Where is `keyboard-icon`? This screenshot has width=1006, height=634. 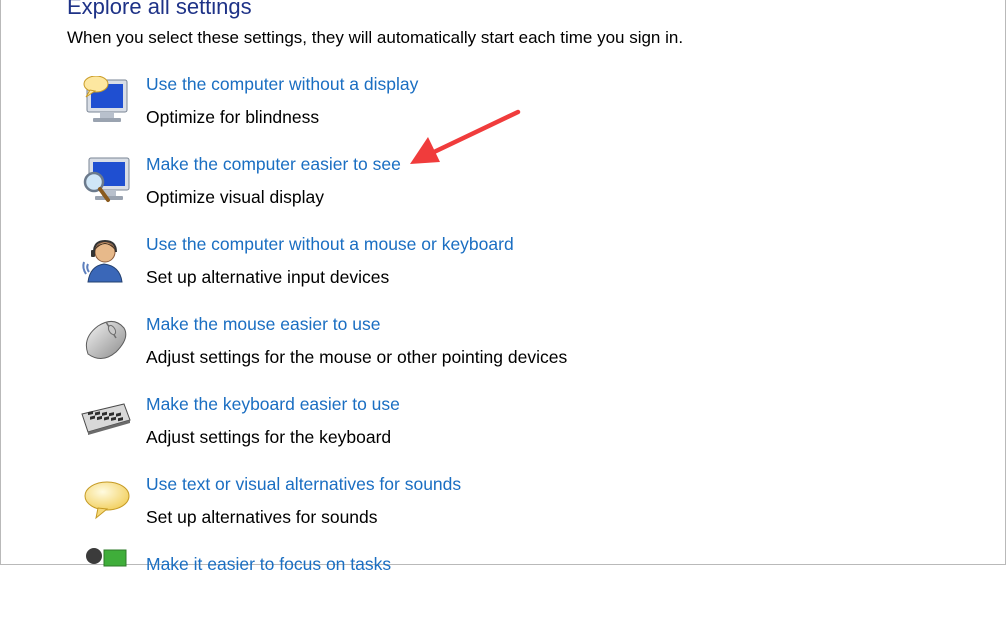
keyboard-icon is located at coordinates (106, 422).